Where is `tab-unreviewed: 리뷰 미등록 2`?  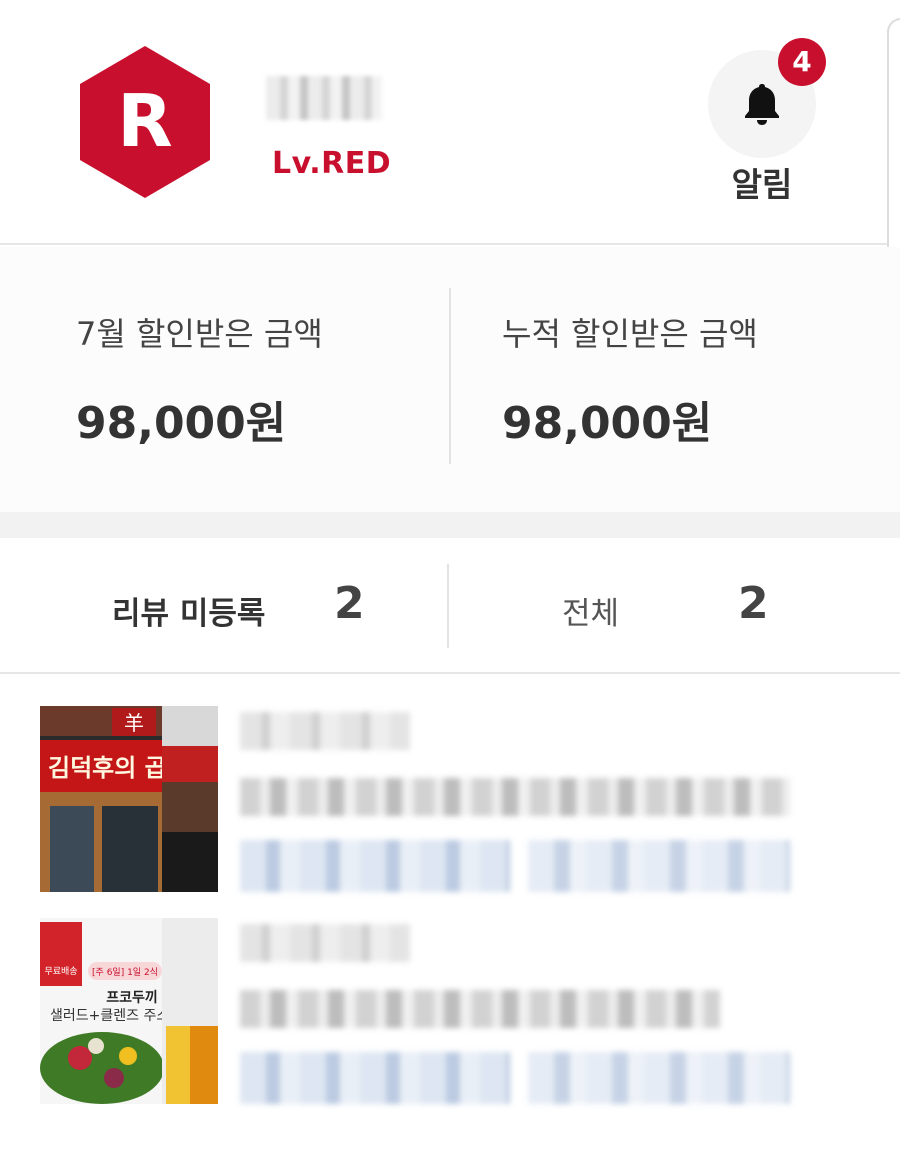 tab-unreviewed: 리뷰 미등록 2 is located at coordinates (224, 606).